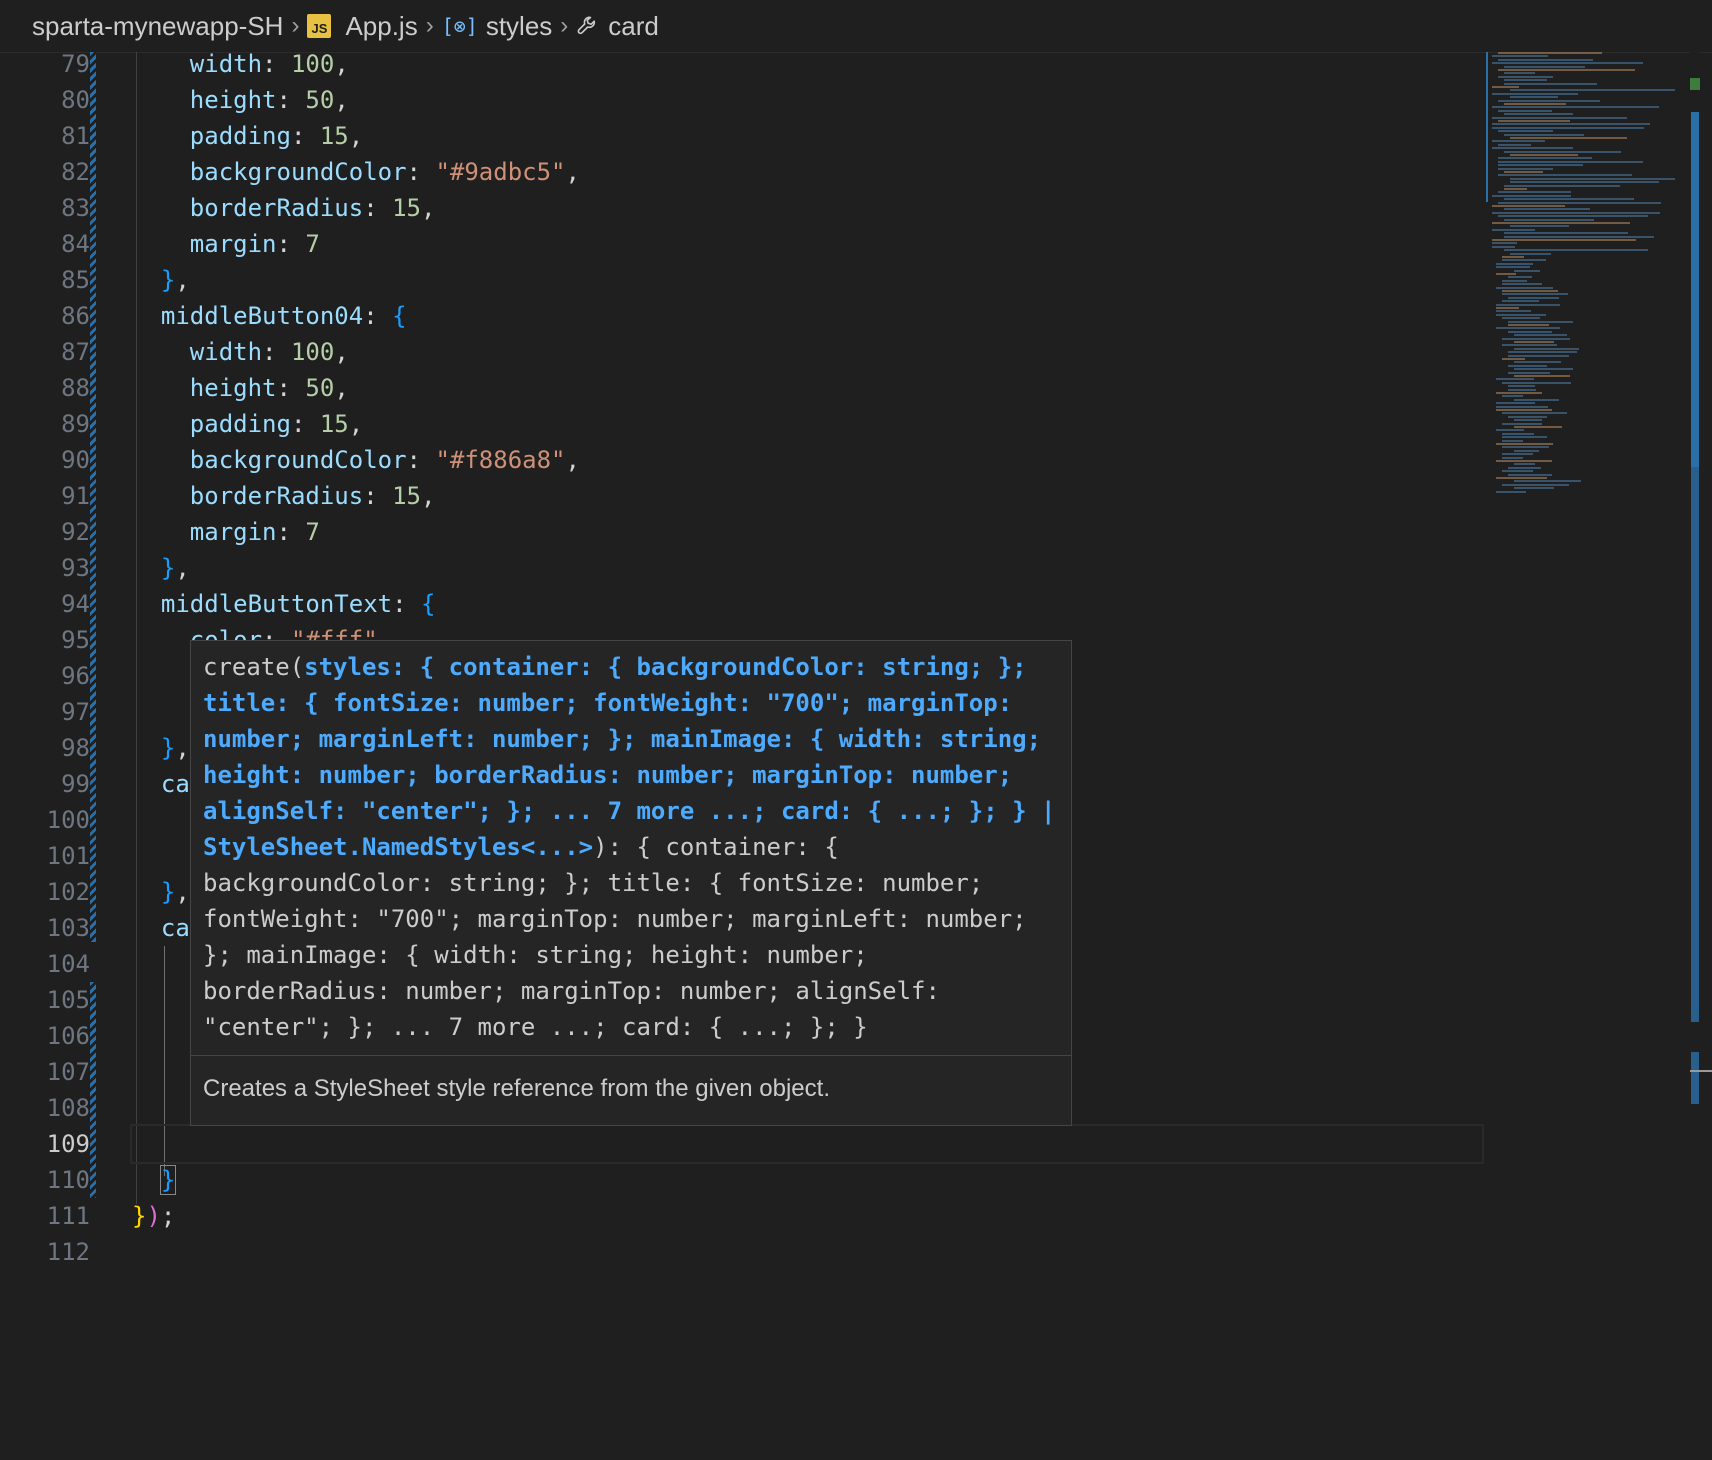 This screenshot has width=1712, height=1460. I want to click on code-line-current, so click(807, 1144).